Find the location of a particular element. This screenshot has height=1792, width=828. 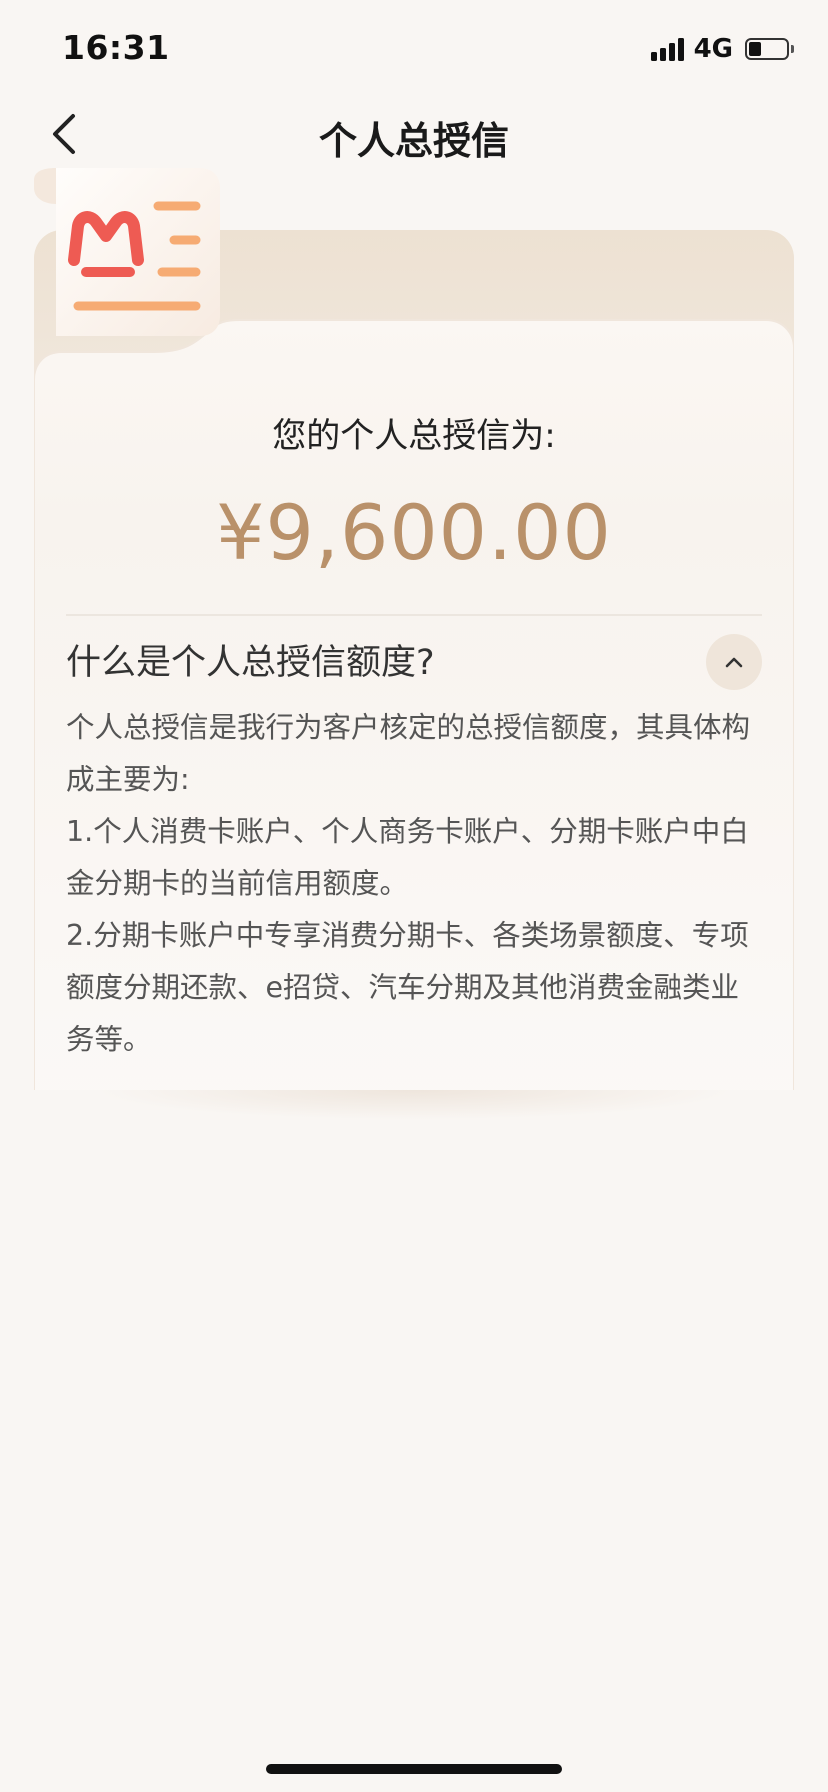

chevron-up-icon is located at coordinates (734, 662).